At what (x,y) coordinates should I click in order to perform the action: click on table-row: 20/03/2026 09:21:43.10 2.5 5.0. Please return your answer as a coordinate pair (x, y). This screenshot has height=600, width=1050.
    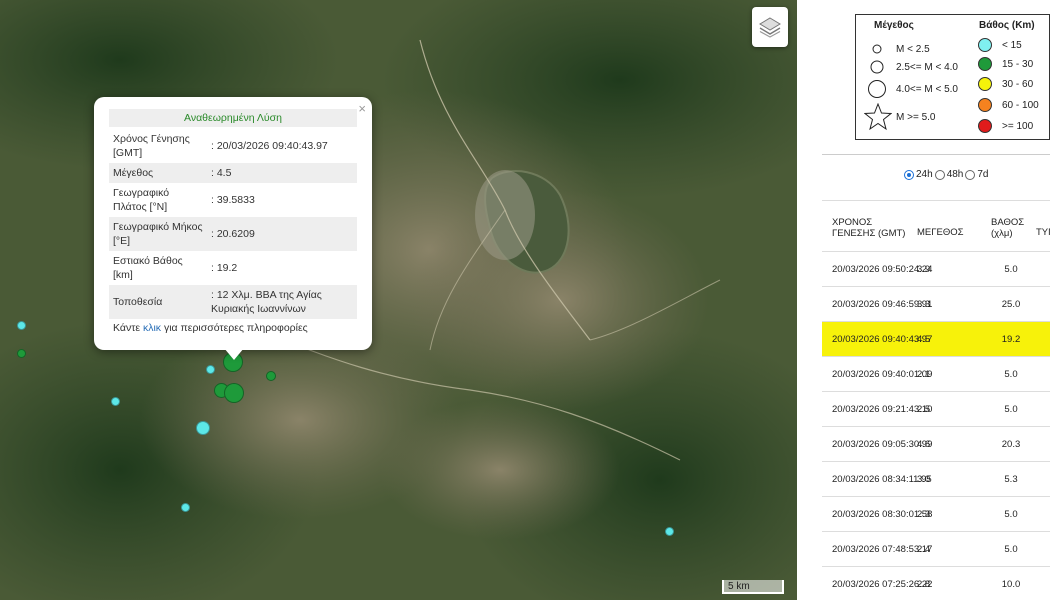
    Looking at the image, I should click on (936, 409).